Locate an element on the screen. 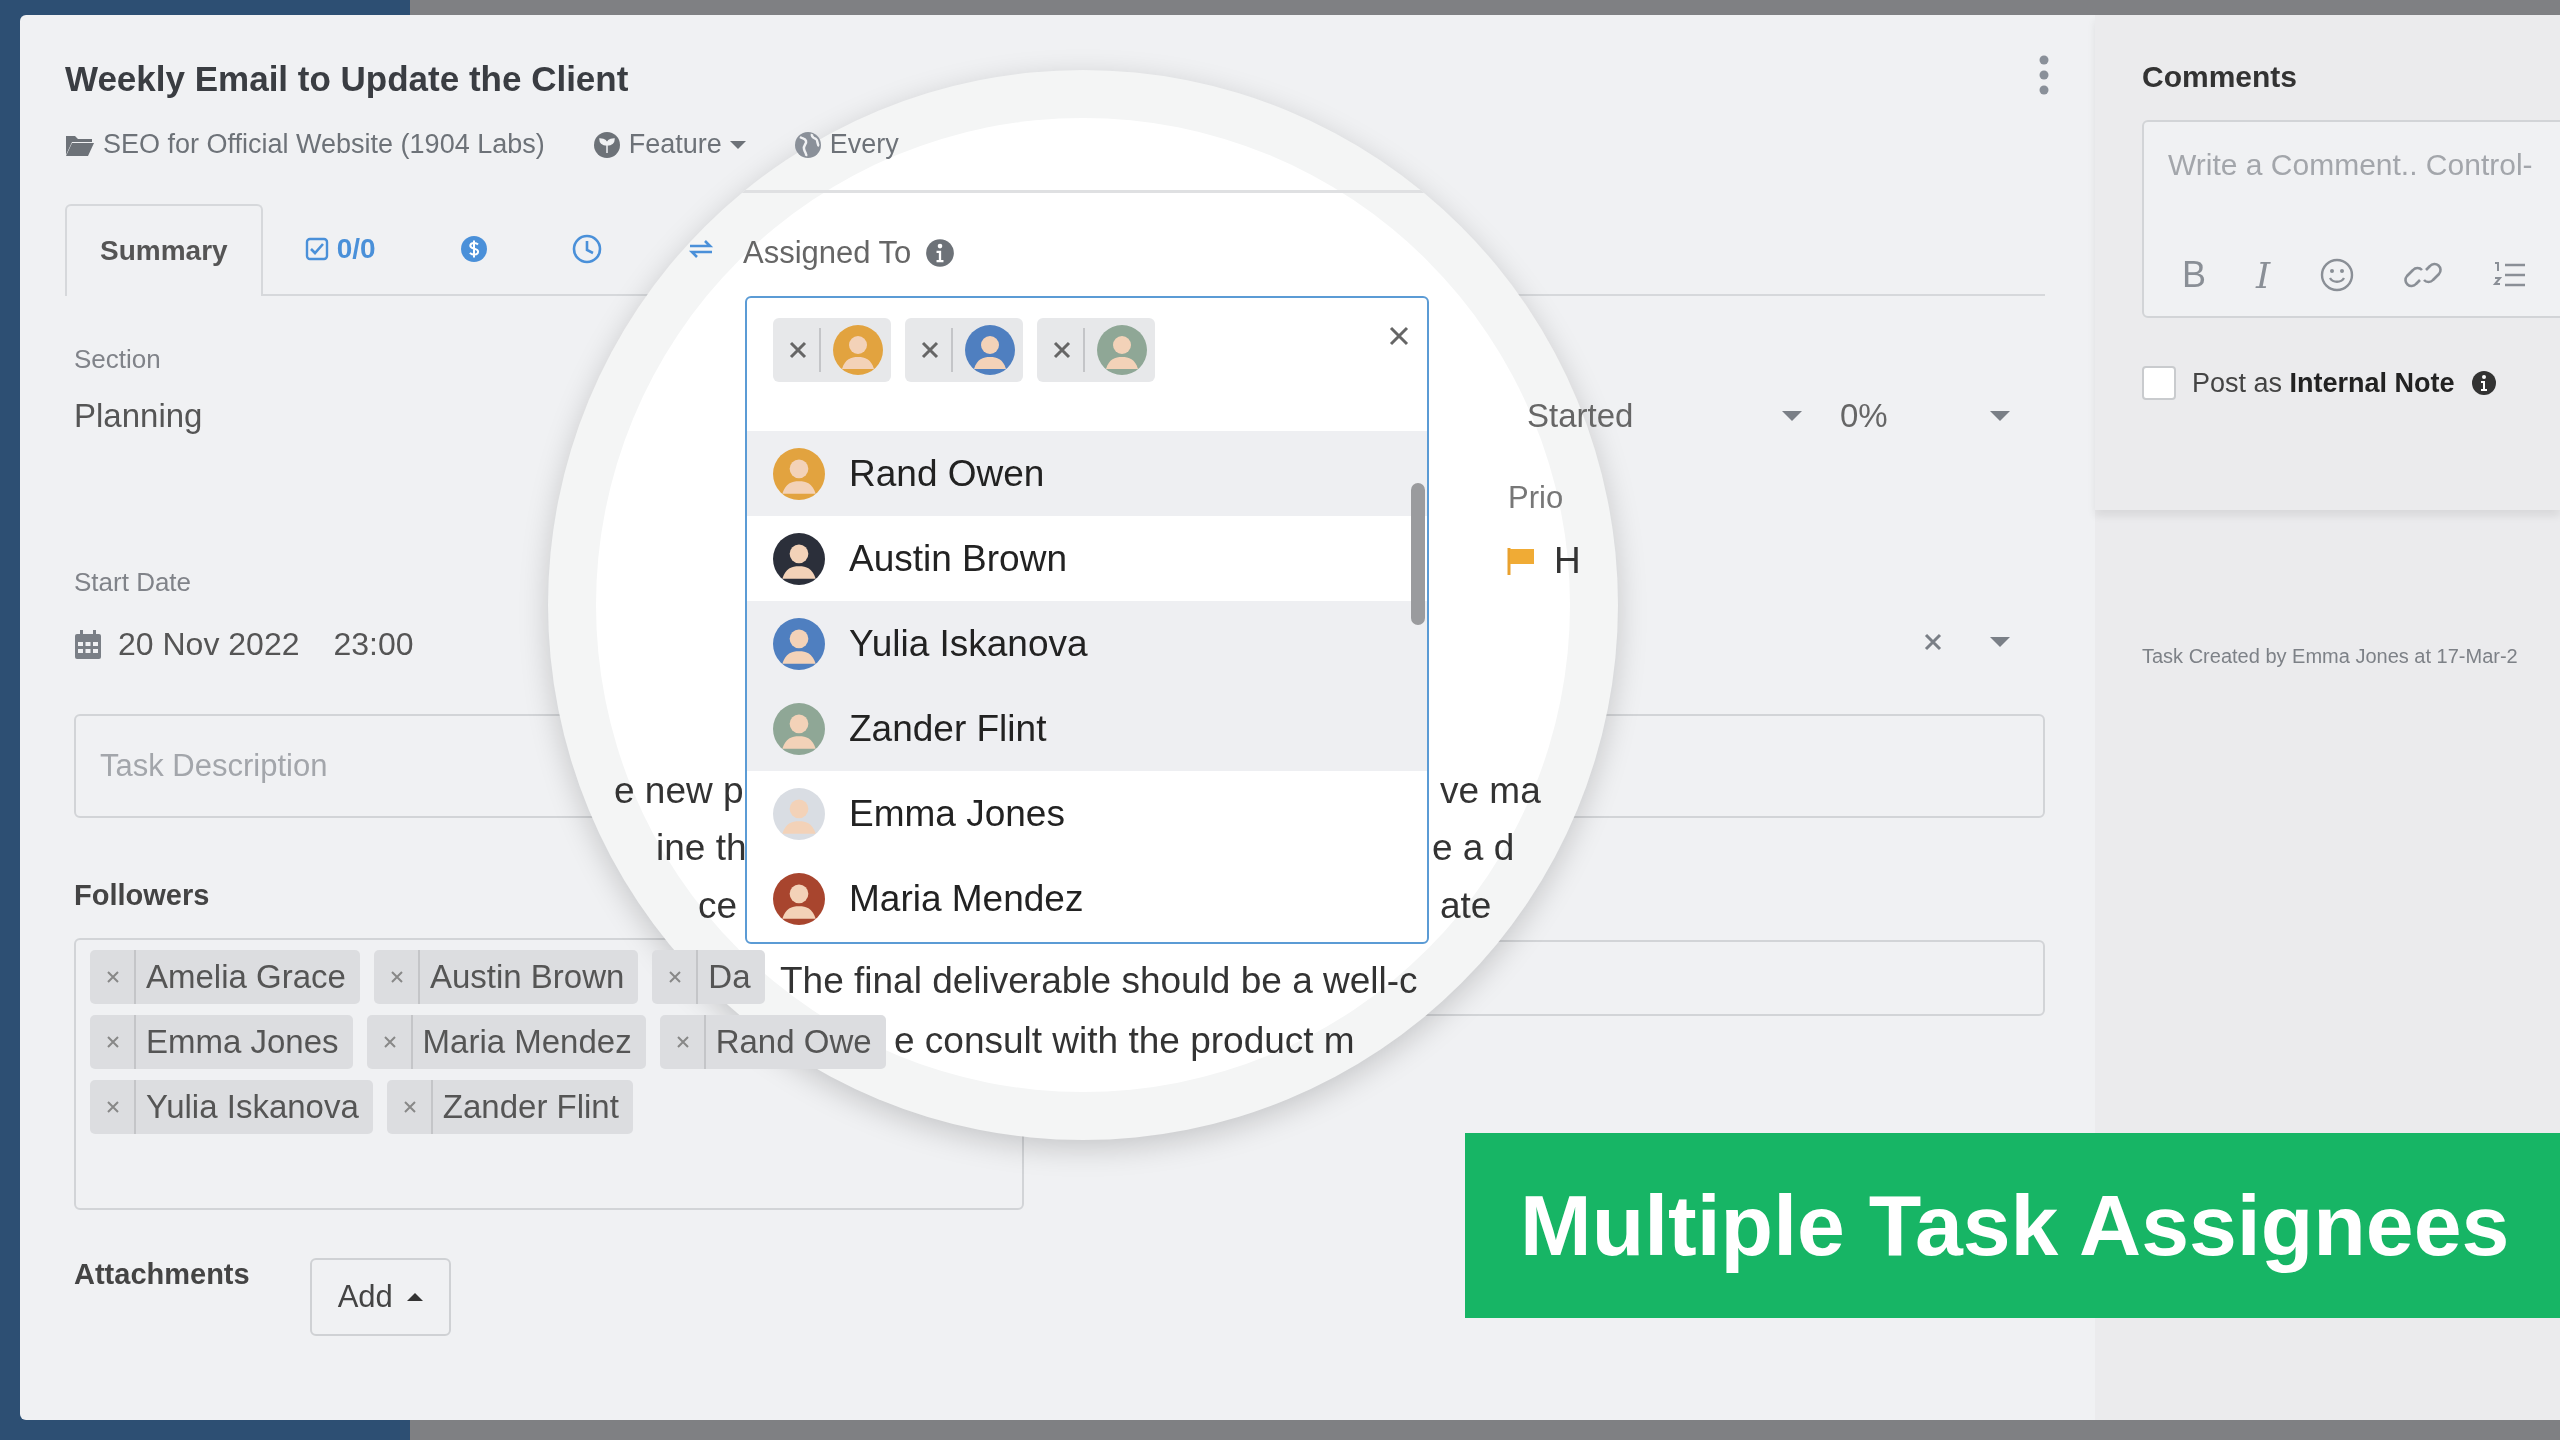 The width and height of the screenshot is (2560, 1440). assignee-name: Austin Brown is located at coordinates (958, 558).